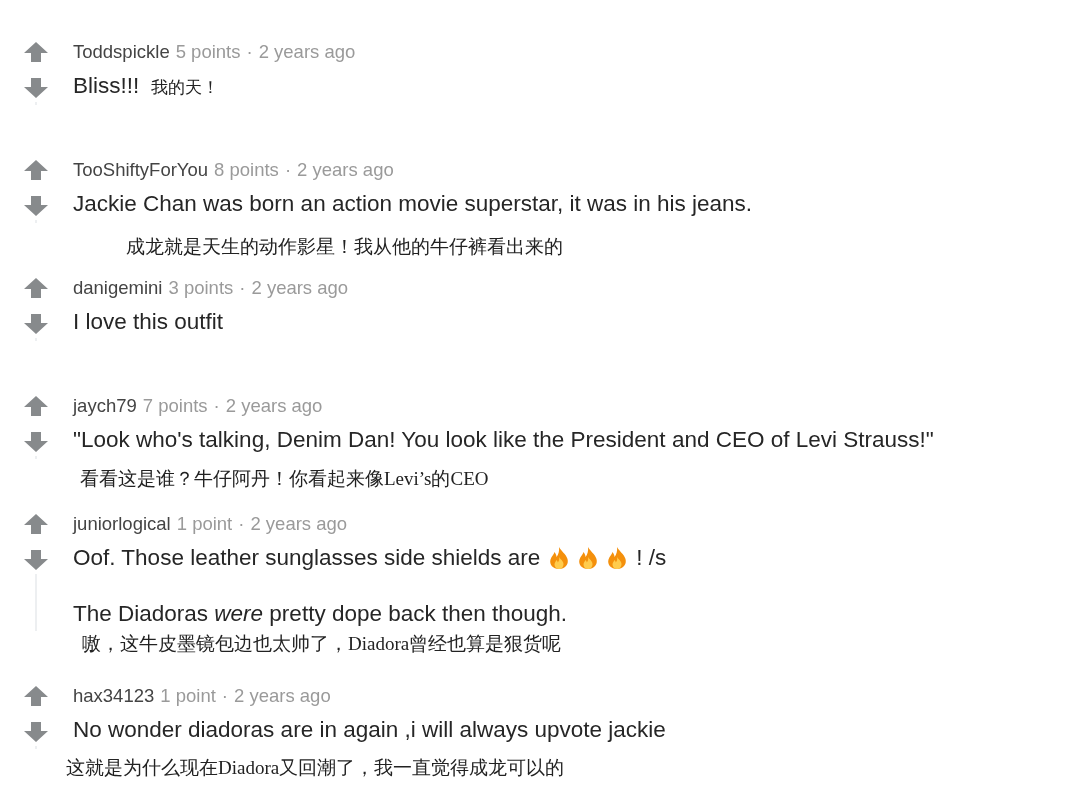  Describe the element at coordinates (114, 696) in the screenshot. I see `username-link: hax34123` at that location.